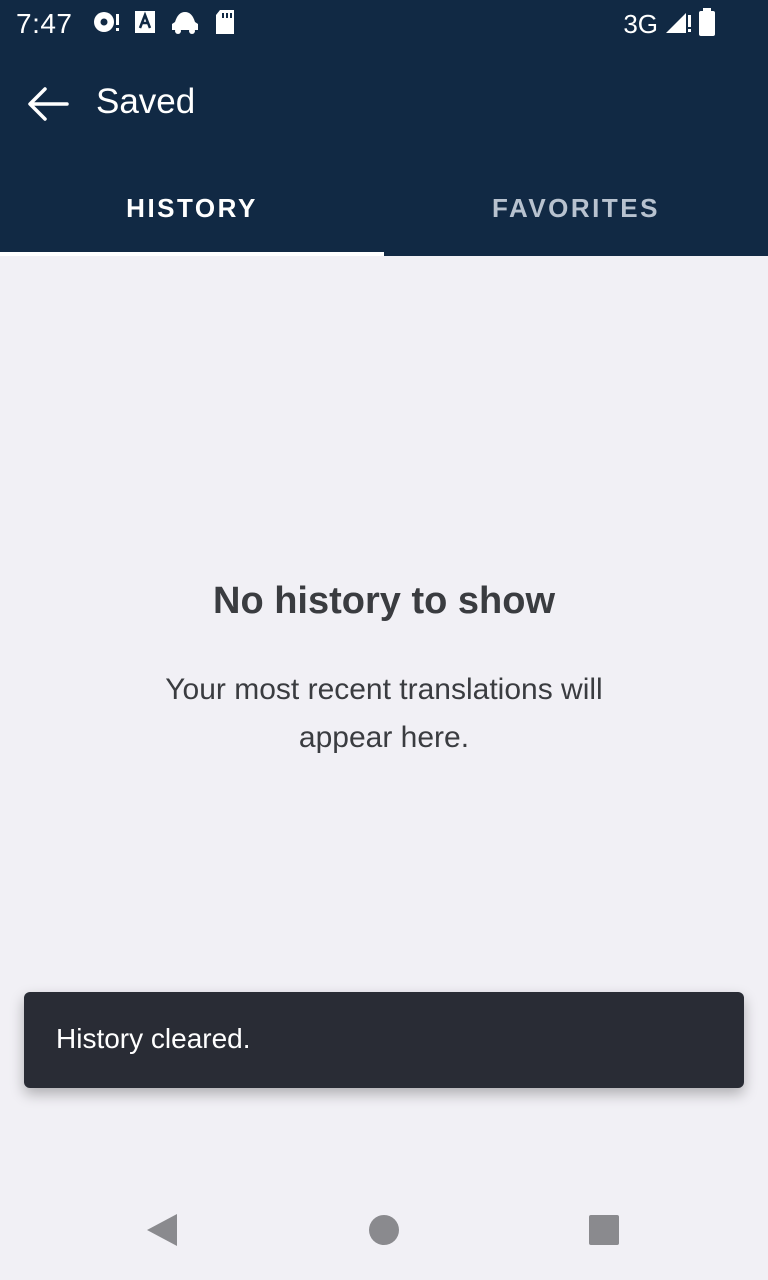  Describe the element at coordinates (678, 24) in the screenshot. I see `signal-icon` at that location.